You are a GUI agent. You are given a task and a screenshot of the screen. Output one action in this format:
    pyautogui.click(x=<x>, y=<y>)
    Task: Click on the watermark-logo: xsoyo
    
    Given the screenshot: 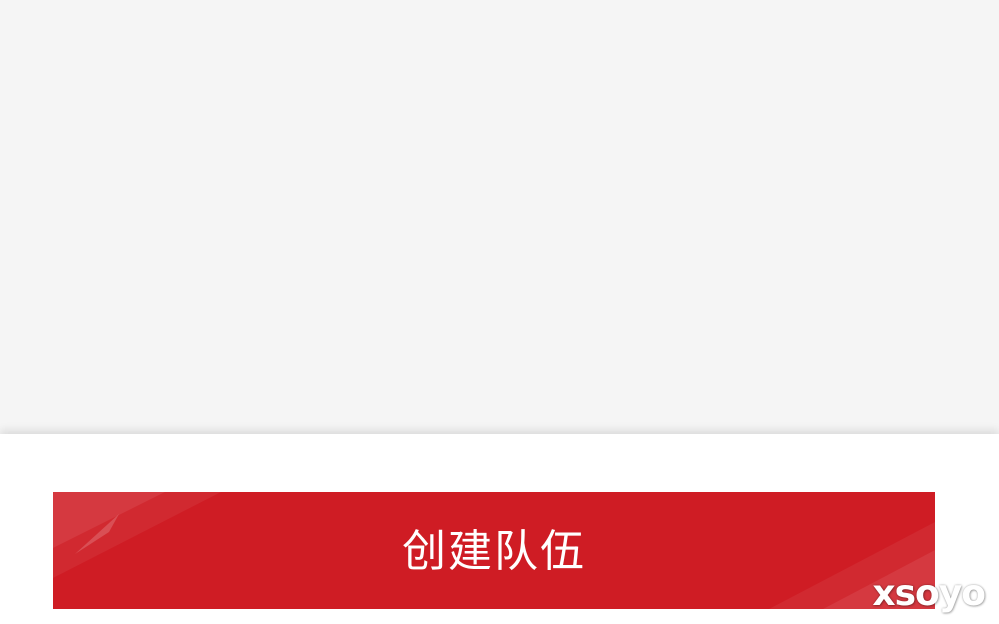 What is the action you would take?
    pyautogui.click(x=929, y=593)
    